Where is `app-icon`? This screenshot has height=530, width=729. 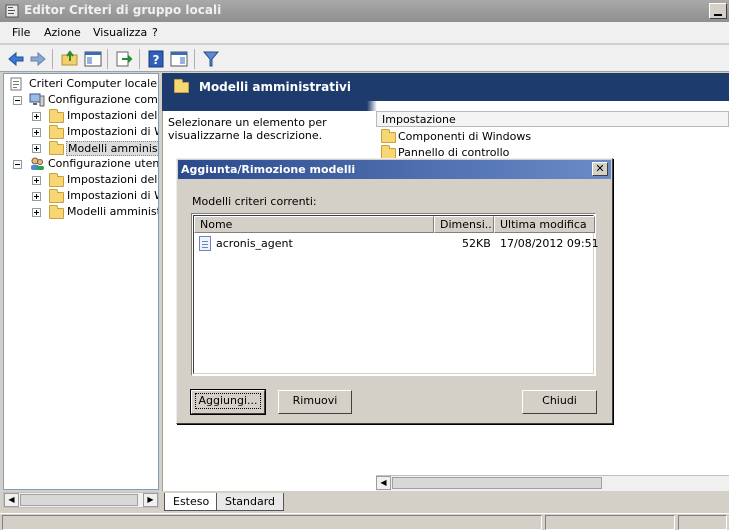
app-icon is located at coordinates (12, 11).